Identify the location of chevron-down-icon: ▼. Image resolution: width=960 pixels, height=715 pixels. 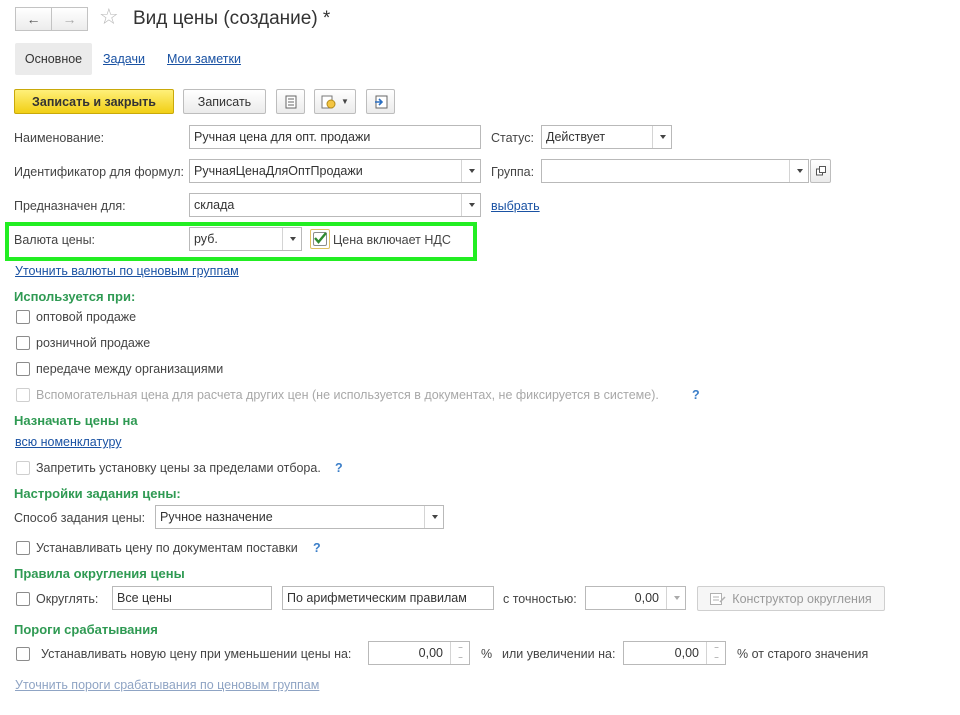
(345, 101).